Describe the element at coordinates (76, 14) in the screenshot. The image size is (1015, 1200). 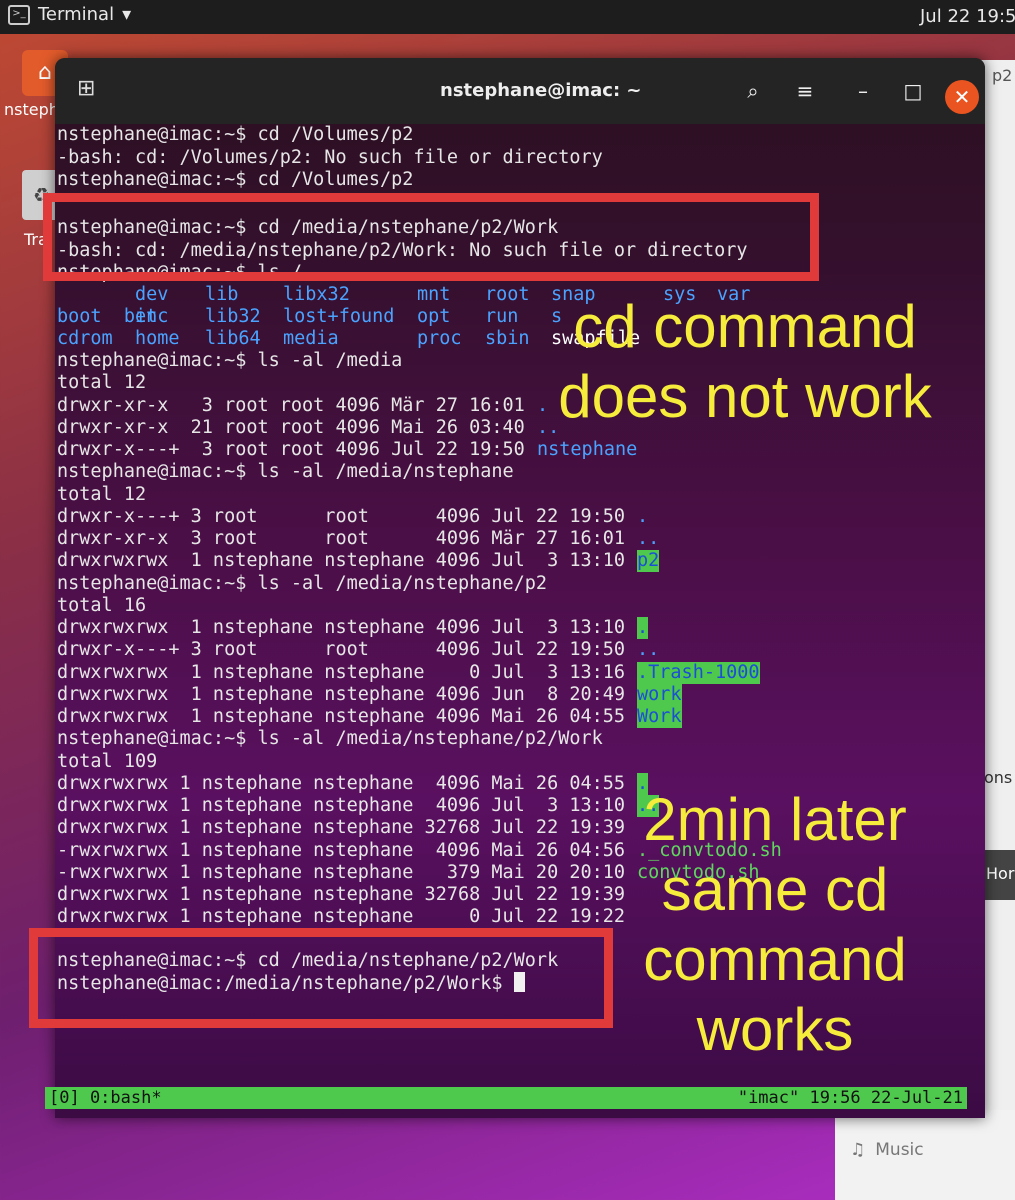
I see `app-name: Terminal` at that location.